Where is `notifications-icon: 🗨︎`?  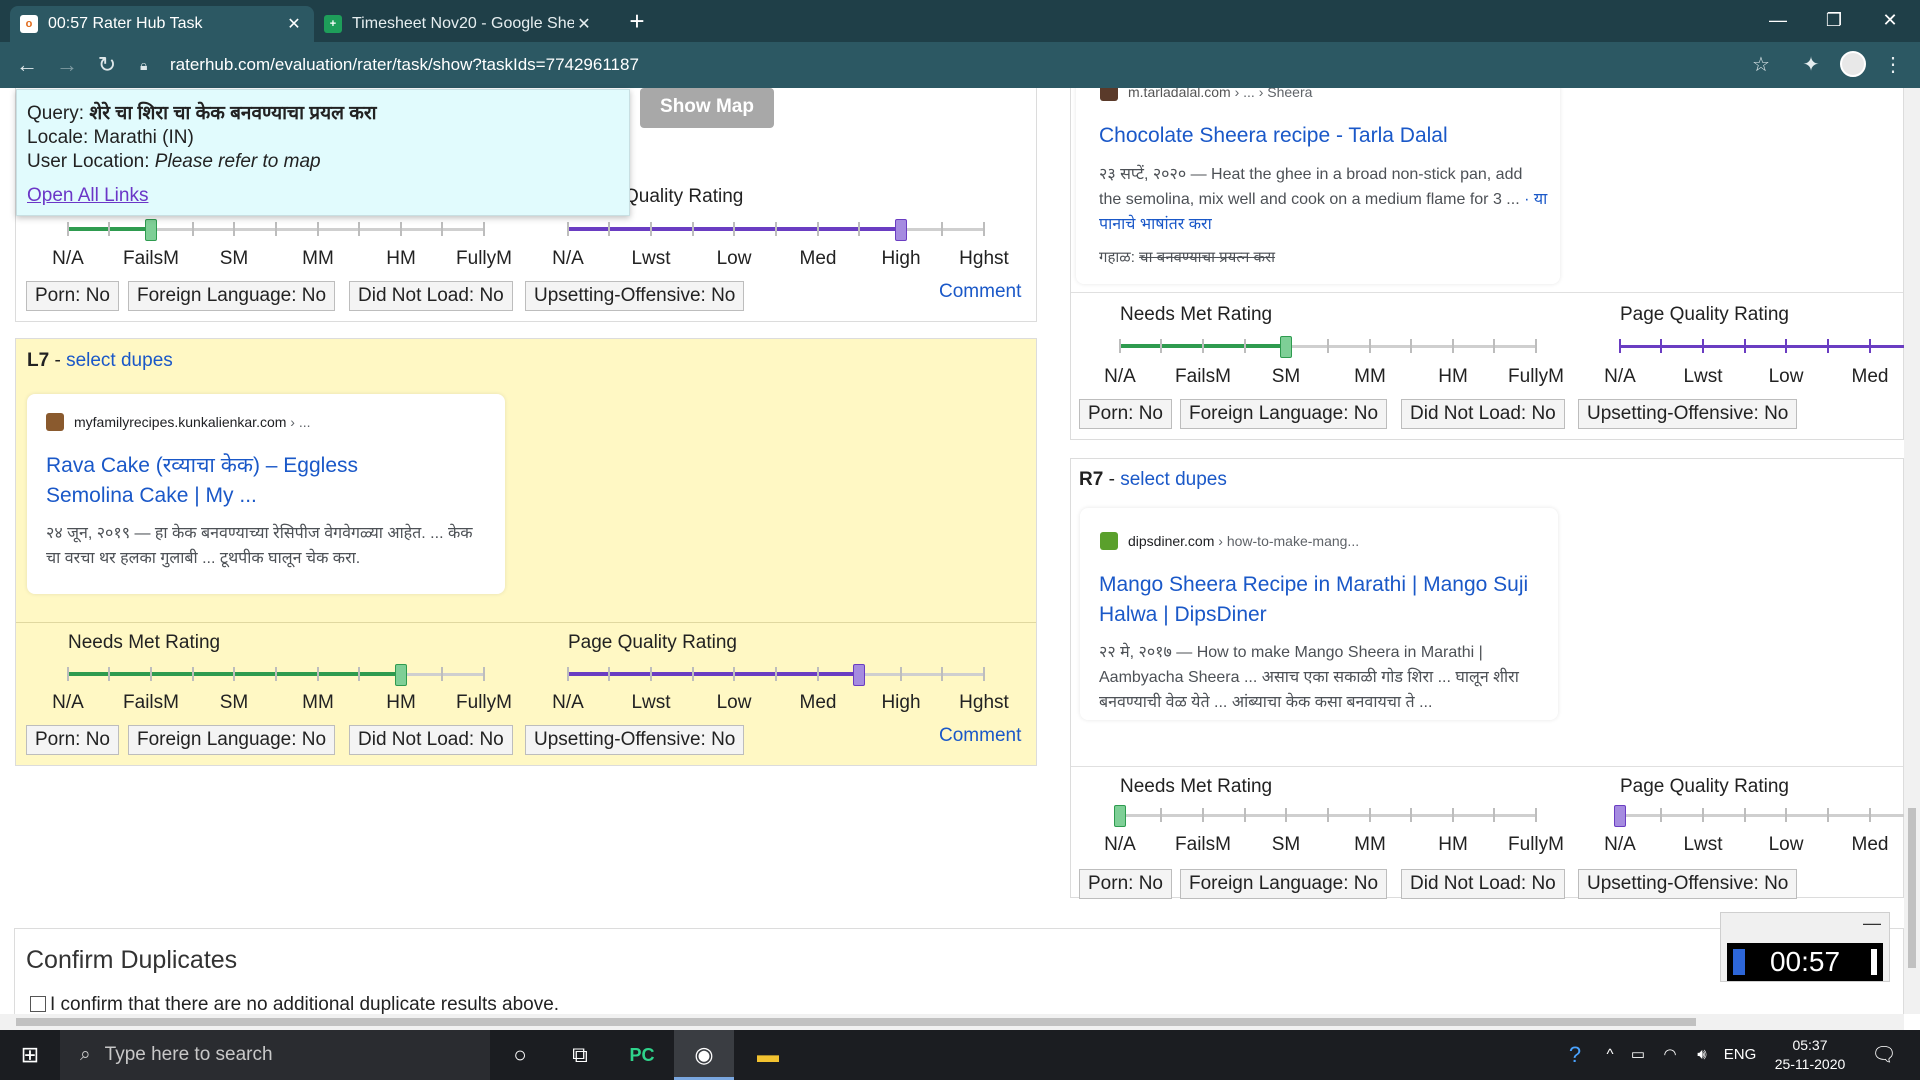 notifications-icon: 🗨︎ is located at coordinates (1884, 1055).